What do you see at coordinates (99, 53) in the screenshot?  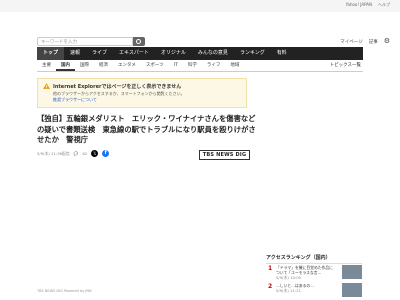 I see `main-nav-live: ライブ` at bounding box center [99, 53].